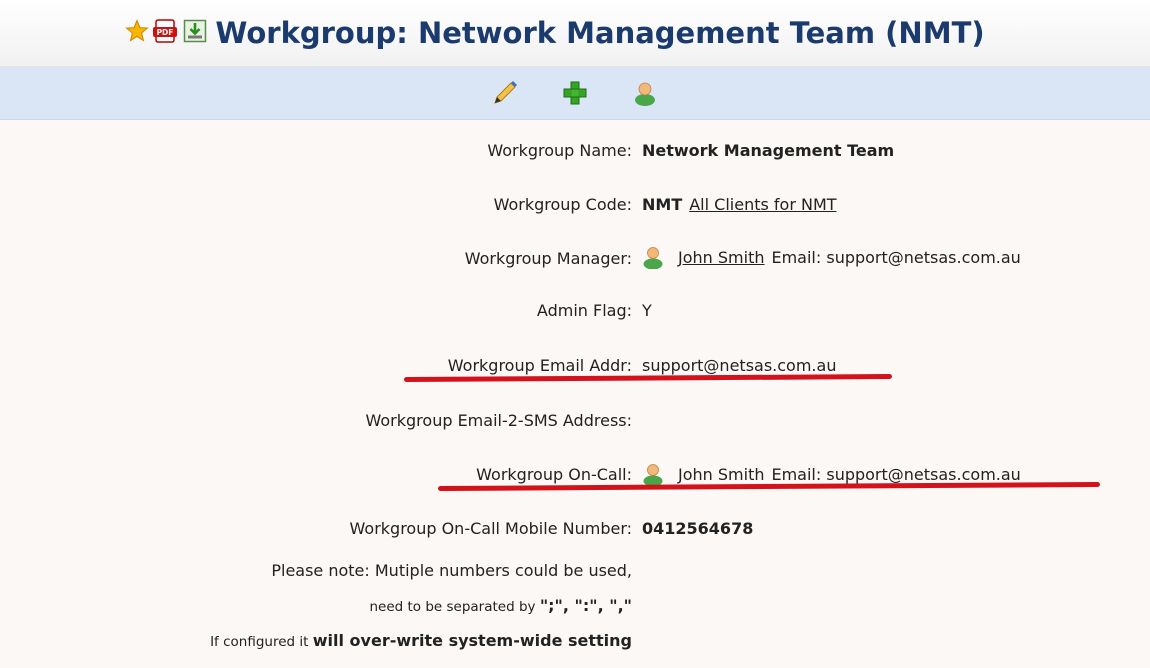  I want to click on workgroup-code-value-group: NMT All Clients for NMT, so click(739, 204).